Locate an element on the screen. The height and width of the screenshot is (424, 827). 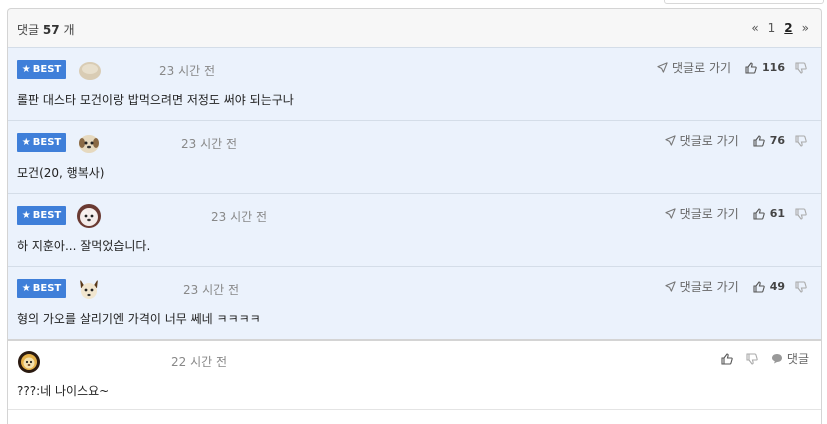
fluffy-dog-avatar-icon is located at coordinates (89, 216).